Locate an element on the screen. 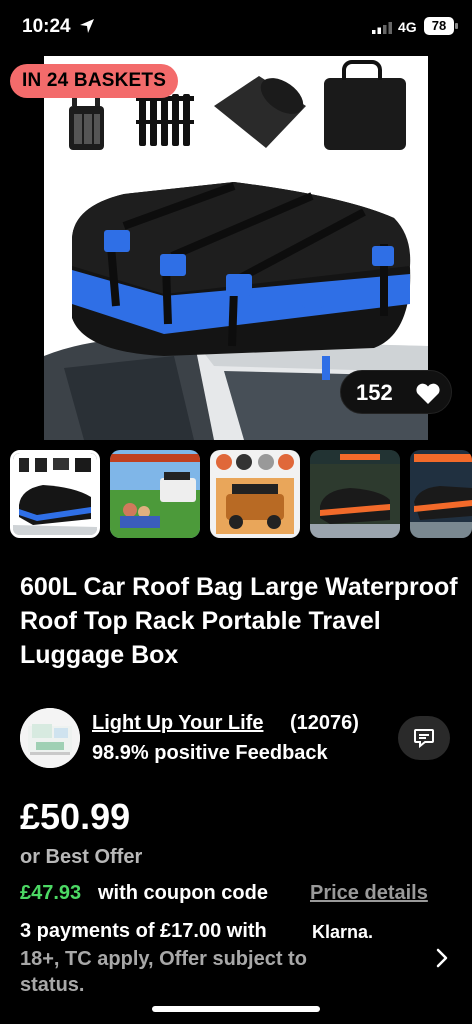 This screenshot has width=472, height=1024. seller-avatar is located at coordinates (50, 738).